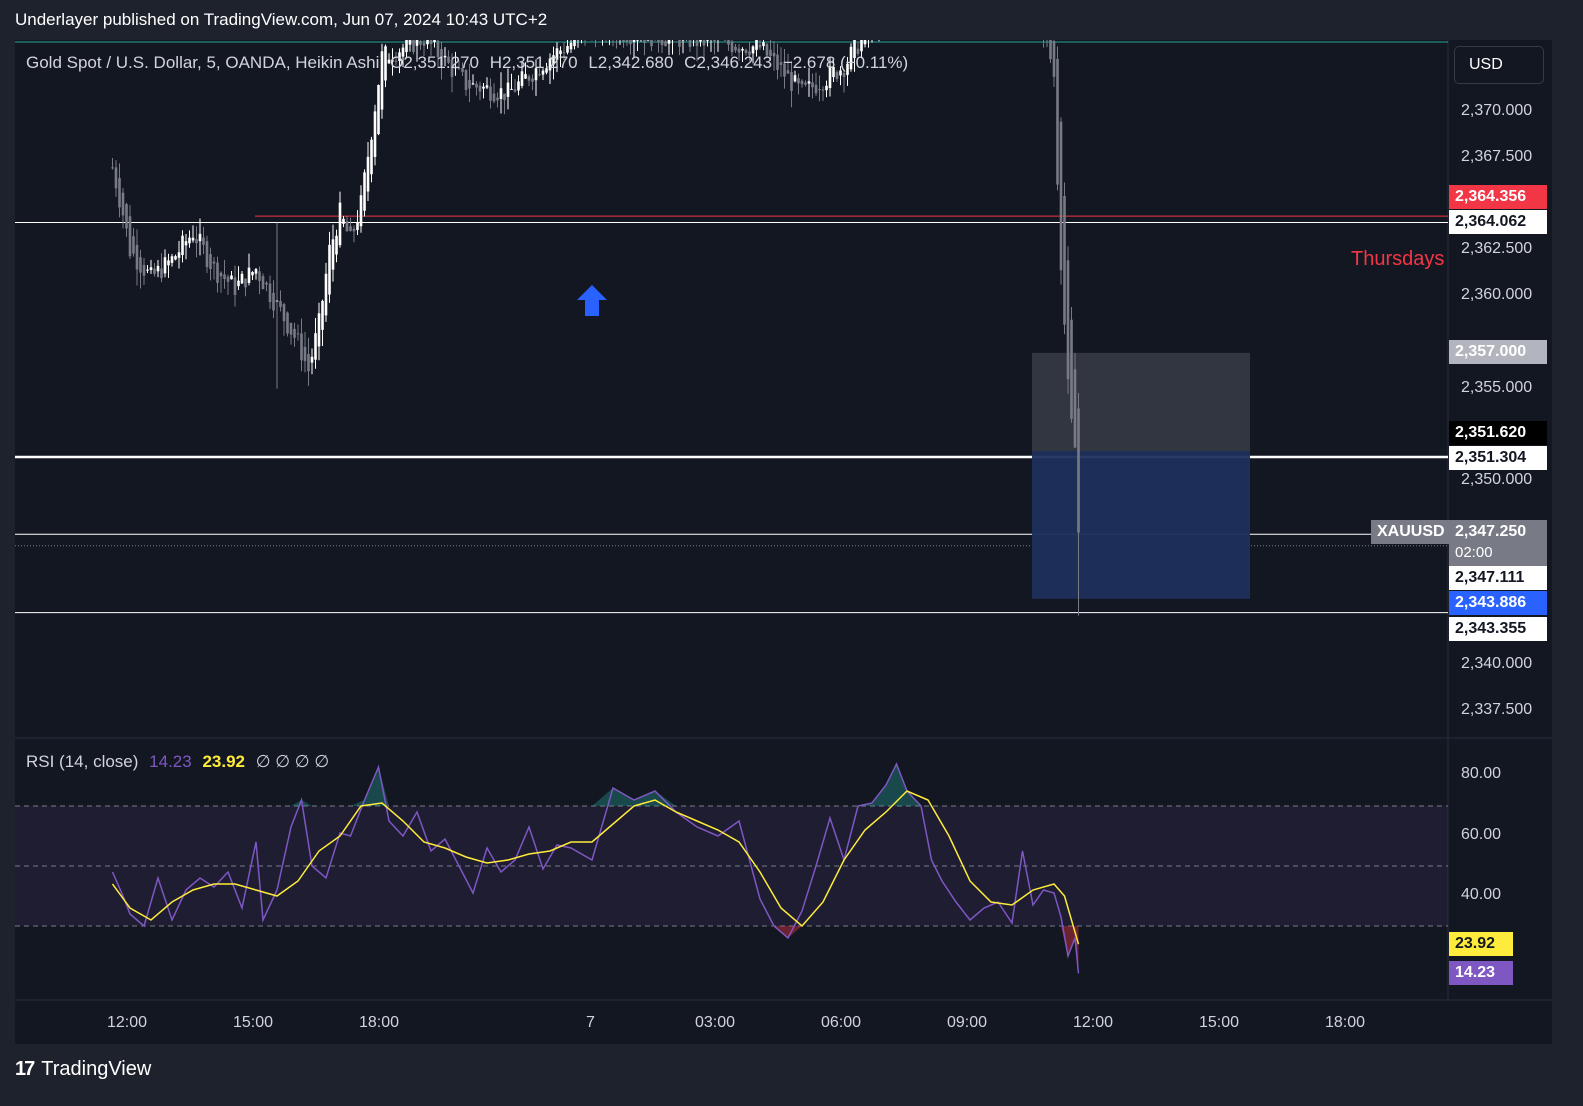  I want to click on tradingview-logo: 17 TradingView, so click(83, 1069).